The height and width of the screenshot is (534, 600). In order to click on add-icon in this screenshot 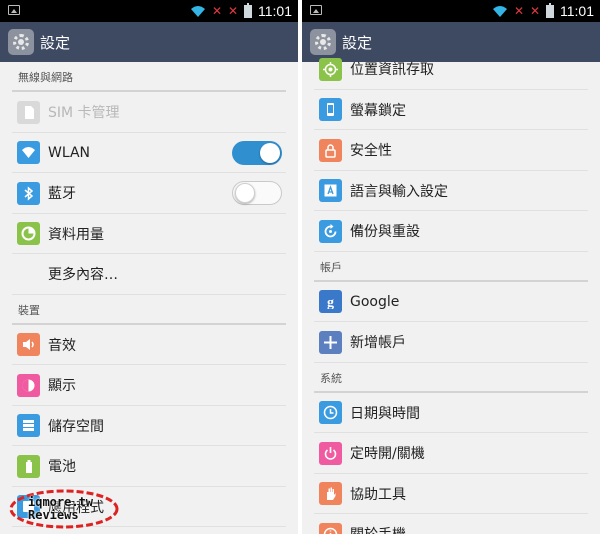, I will do `click(330, 342)`.